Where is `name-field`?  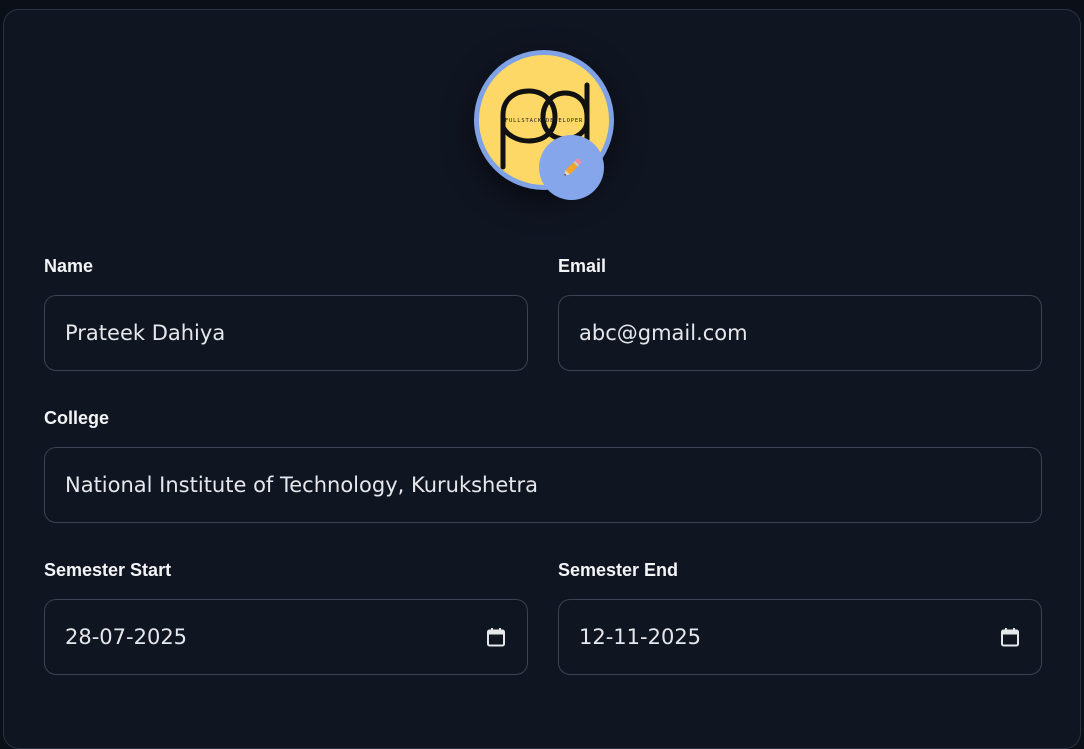
name-field is located at coordinates (286, 333).